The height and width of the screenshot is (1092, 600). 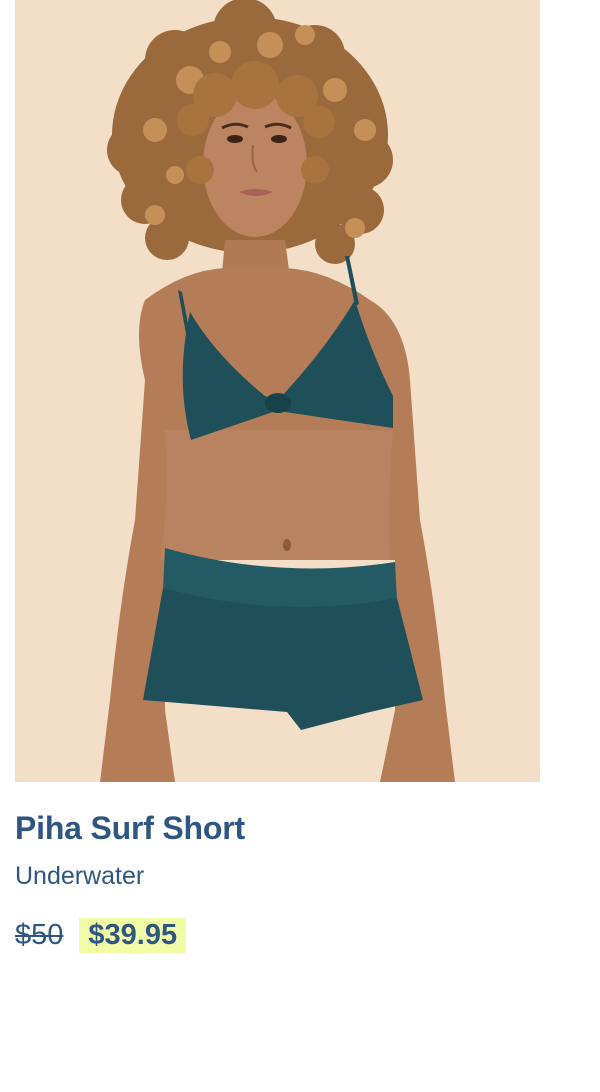 What do you see at coordinates (39, 934) in the screenshot?
I see `original-price: $50` at bounding box center [39, 934].